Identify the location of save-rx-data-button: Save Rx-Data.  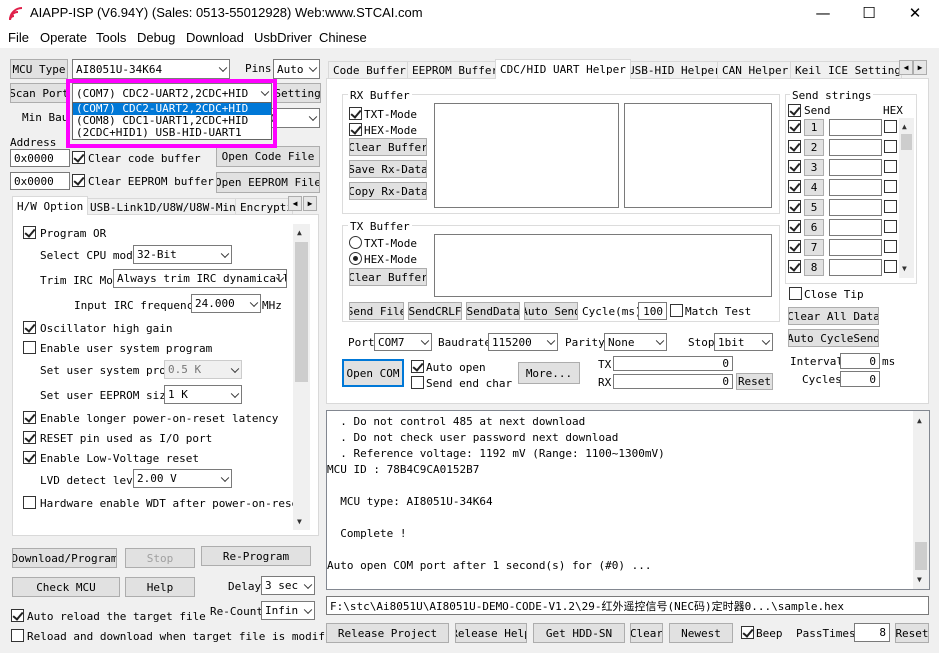
(388, 169).